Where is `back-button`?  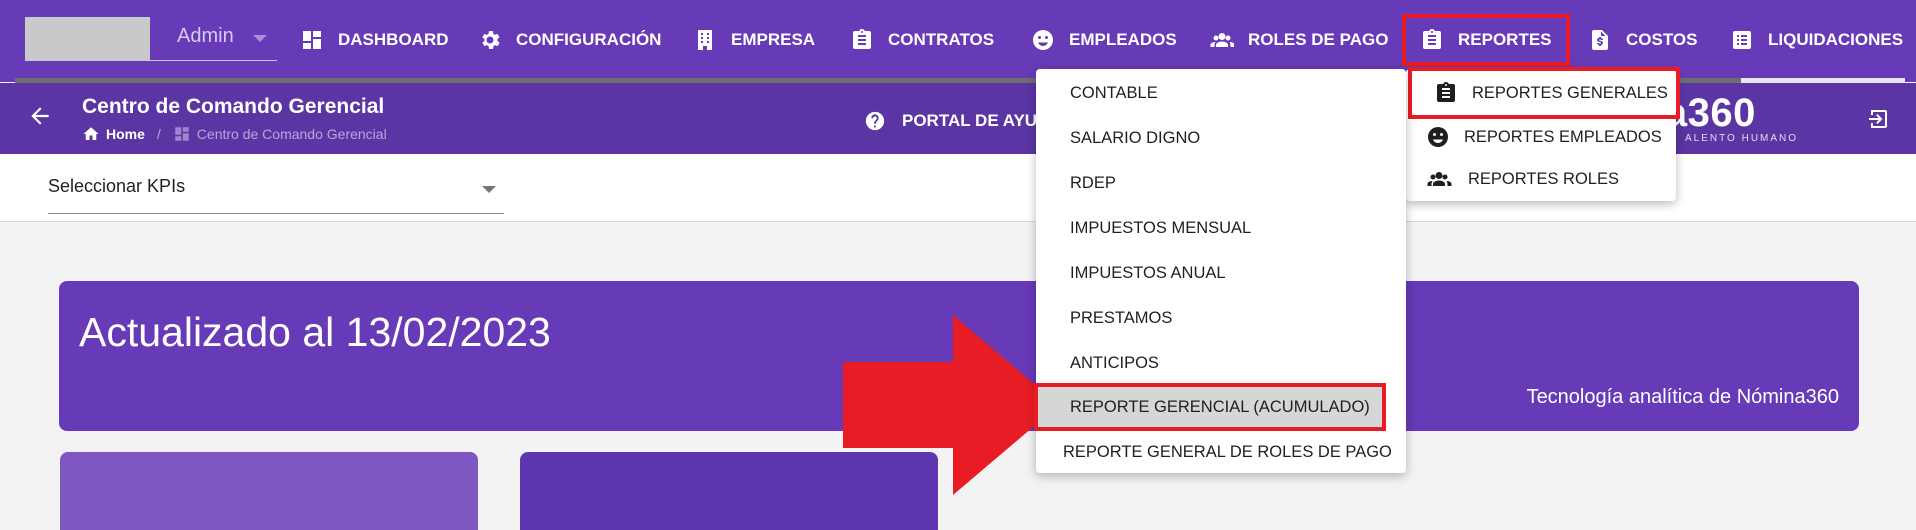 back-button is located at coordinates (40, 116).